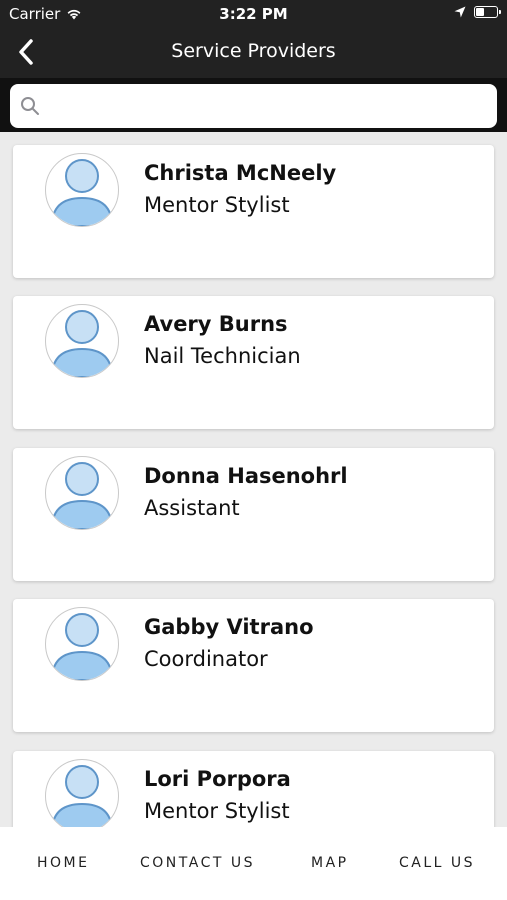 This screenshot has height=900, width=507. I want to click on search-area, so click(253, 105).